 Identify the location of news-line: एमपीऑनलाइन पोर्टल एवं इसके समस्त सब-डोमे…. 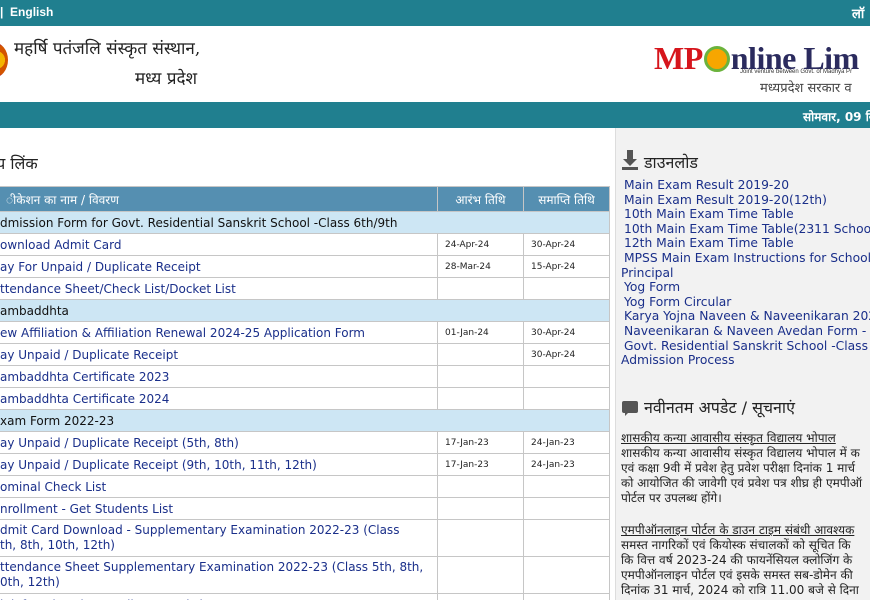
(737, 575).